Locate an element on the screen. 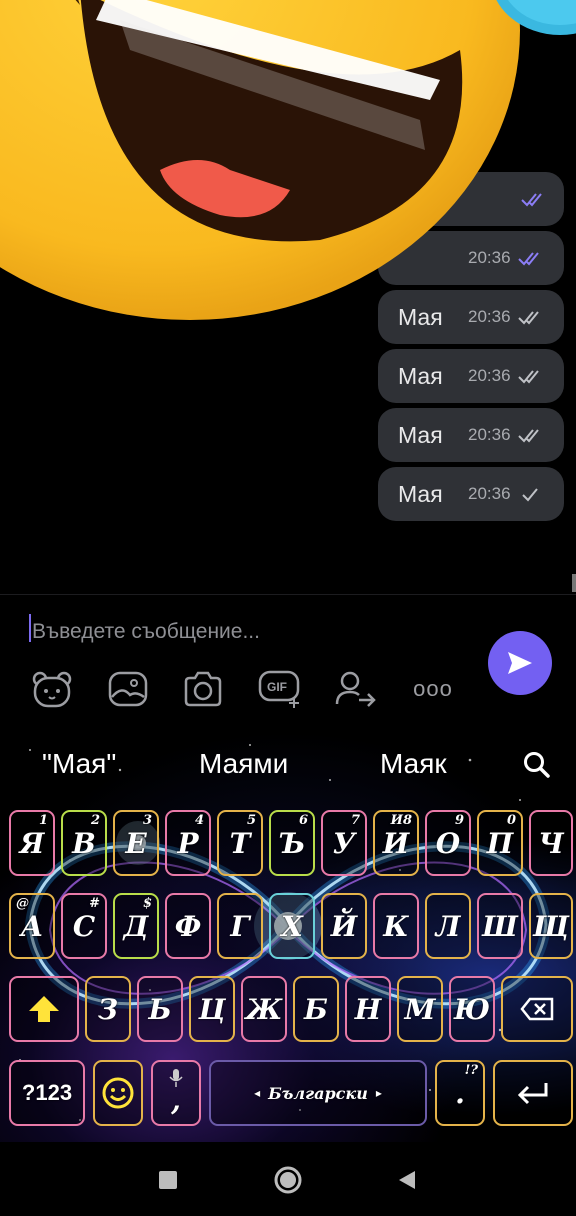  message-text: Мая is located at coordinates (420, 375).